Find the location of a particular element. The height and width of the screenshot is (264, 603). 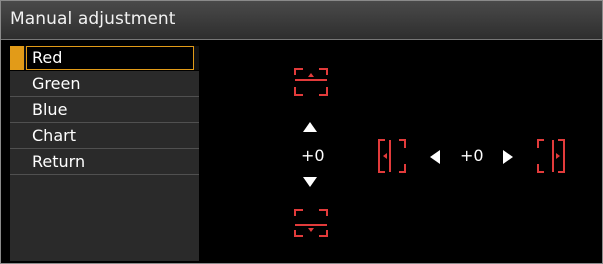

up-arrow-icon is located at coordinates (310, 127).